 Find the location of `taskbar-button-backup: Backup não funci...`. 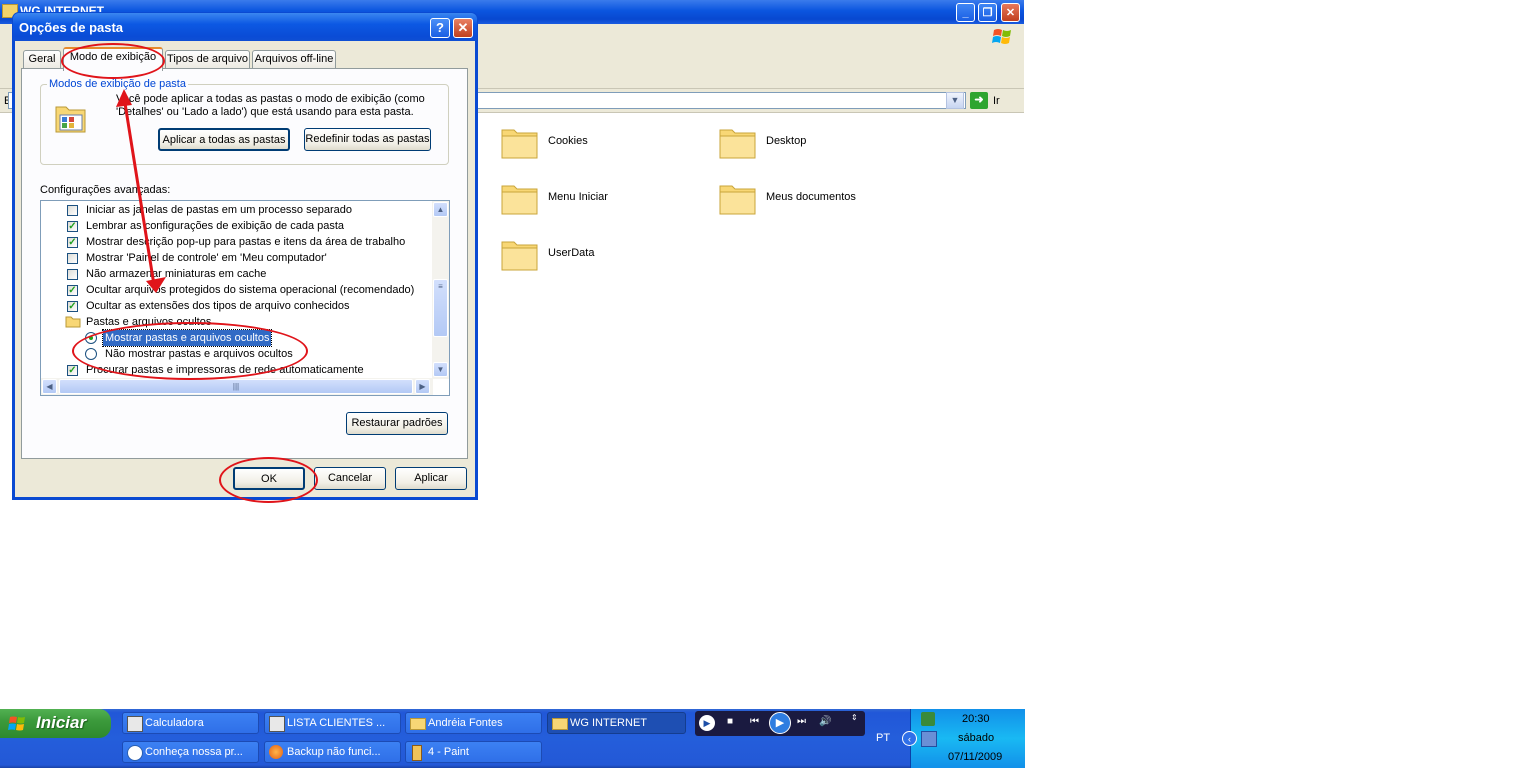

taskbar-button-backup: Backup não funci... is located at coordinates (332, 752).